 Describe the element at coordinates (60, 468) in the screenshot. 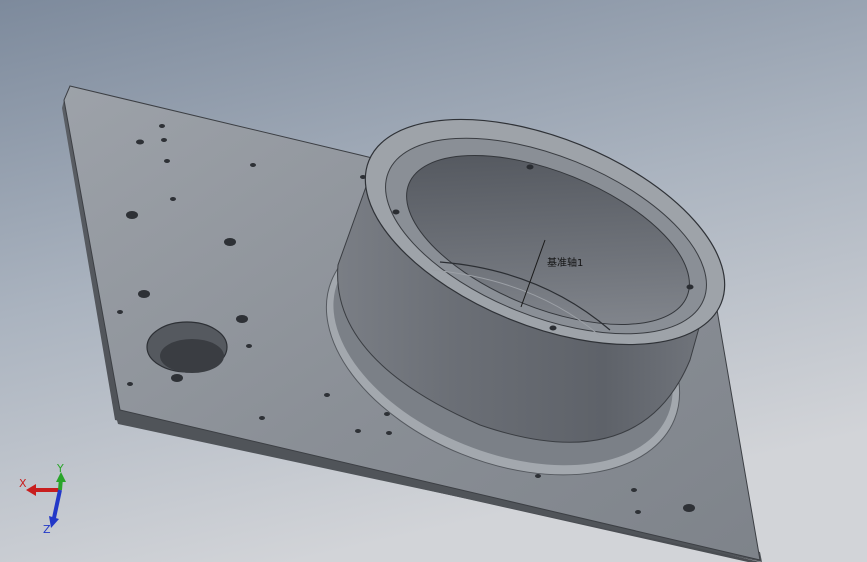

I see `triad-y-label: Y` at that location.